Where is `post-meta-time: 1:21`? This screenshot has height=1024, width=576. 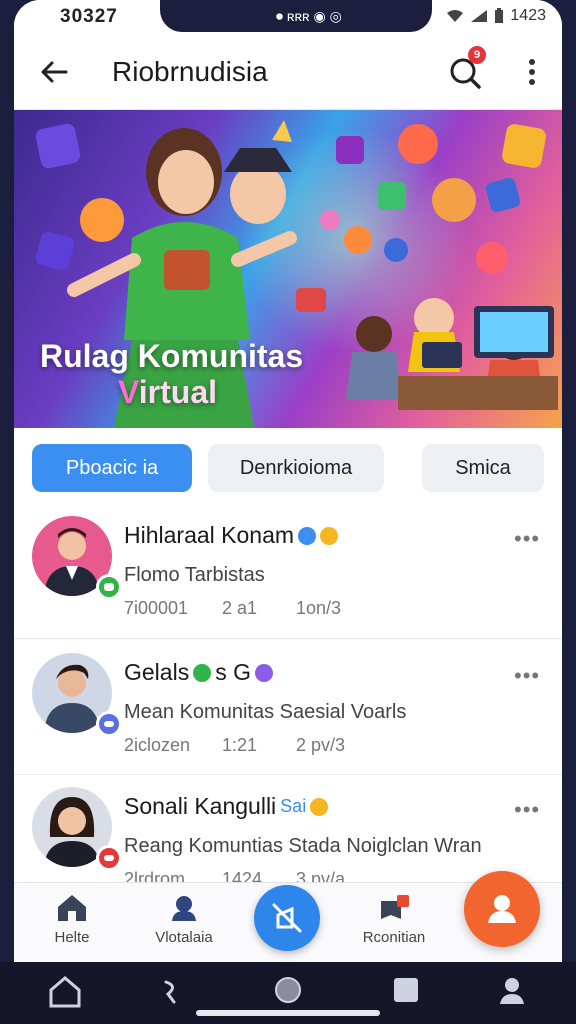
post-meta-time: 1:21 is located at coordinates (240, 745).